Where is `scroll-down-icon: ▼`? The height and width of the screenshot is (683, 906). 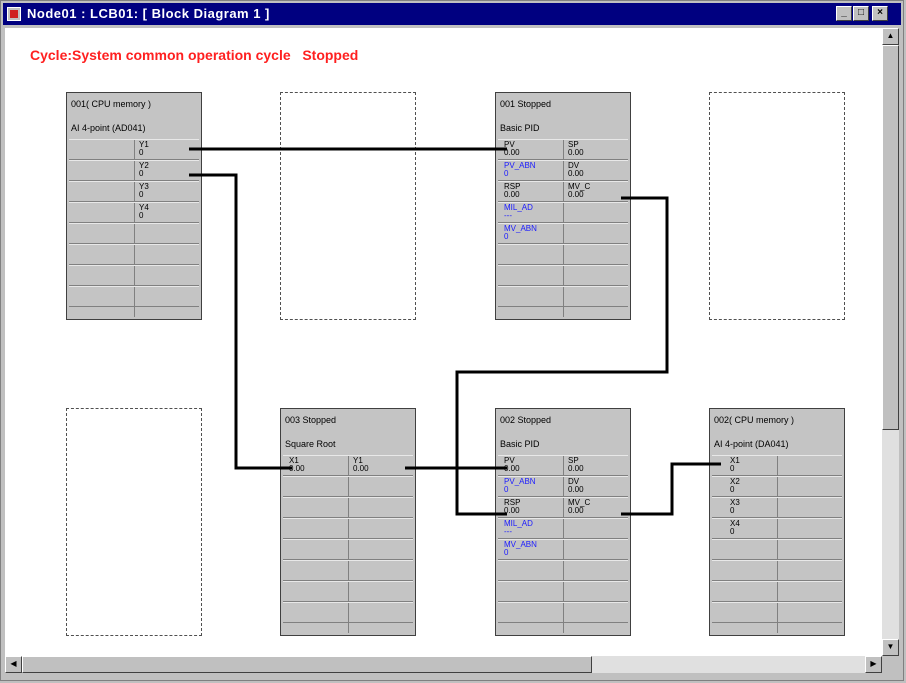 scroll-down-icon: ▼ is located at coordinates (890, 647).